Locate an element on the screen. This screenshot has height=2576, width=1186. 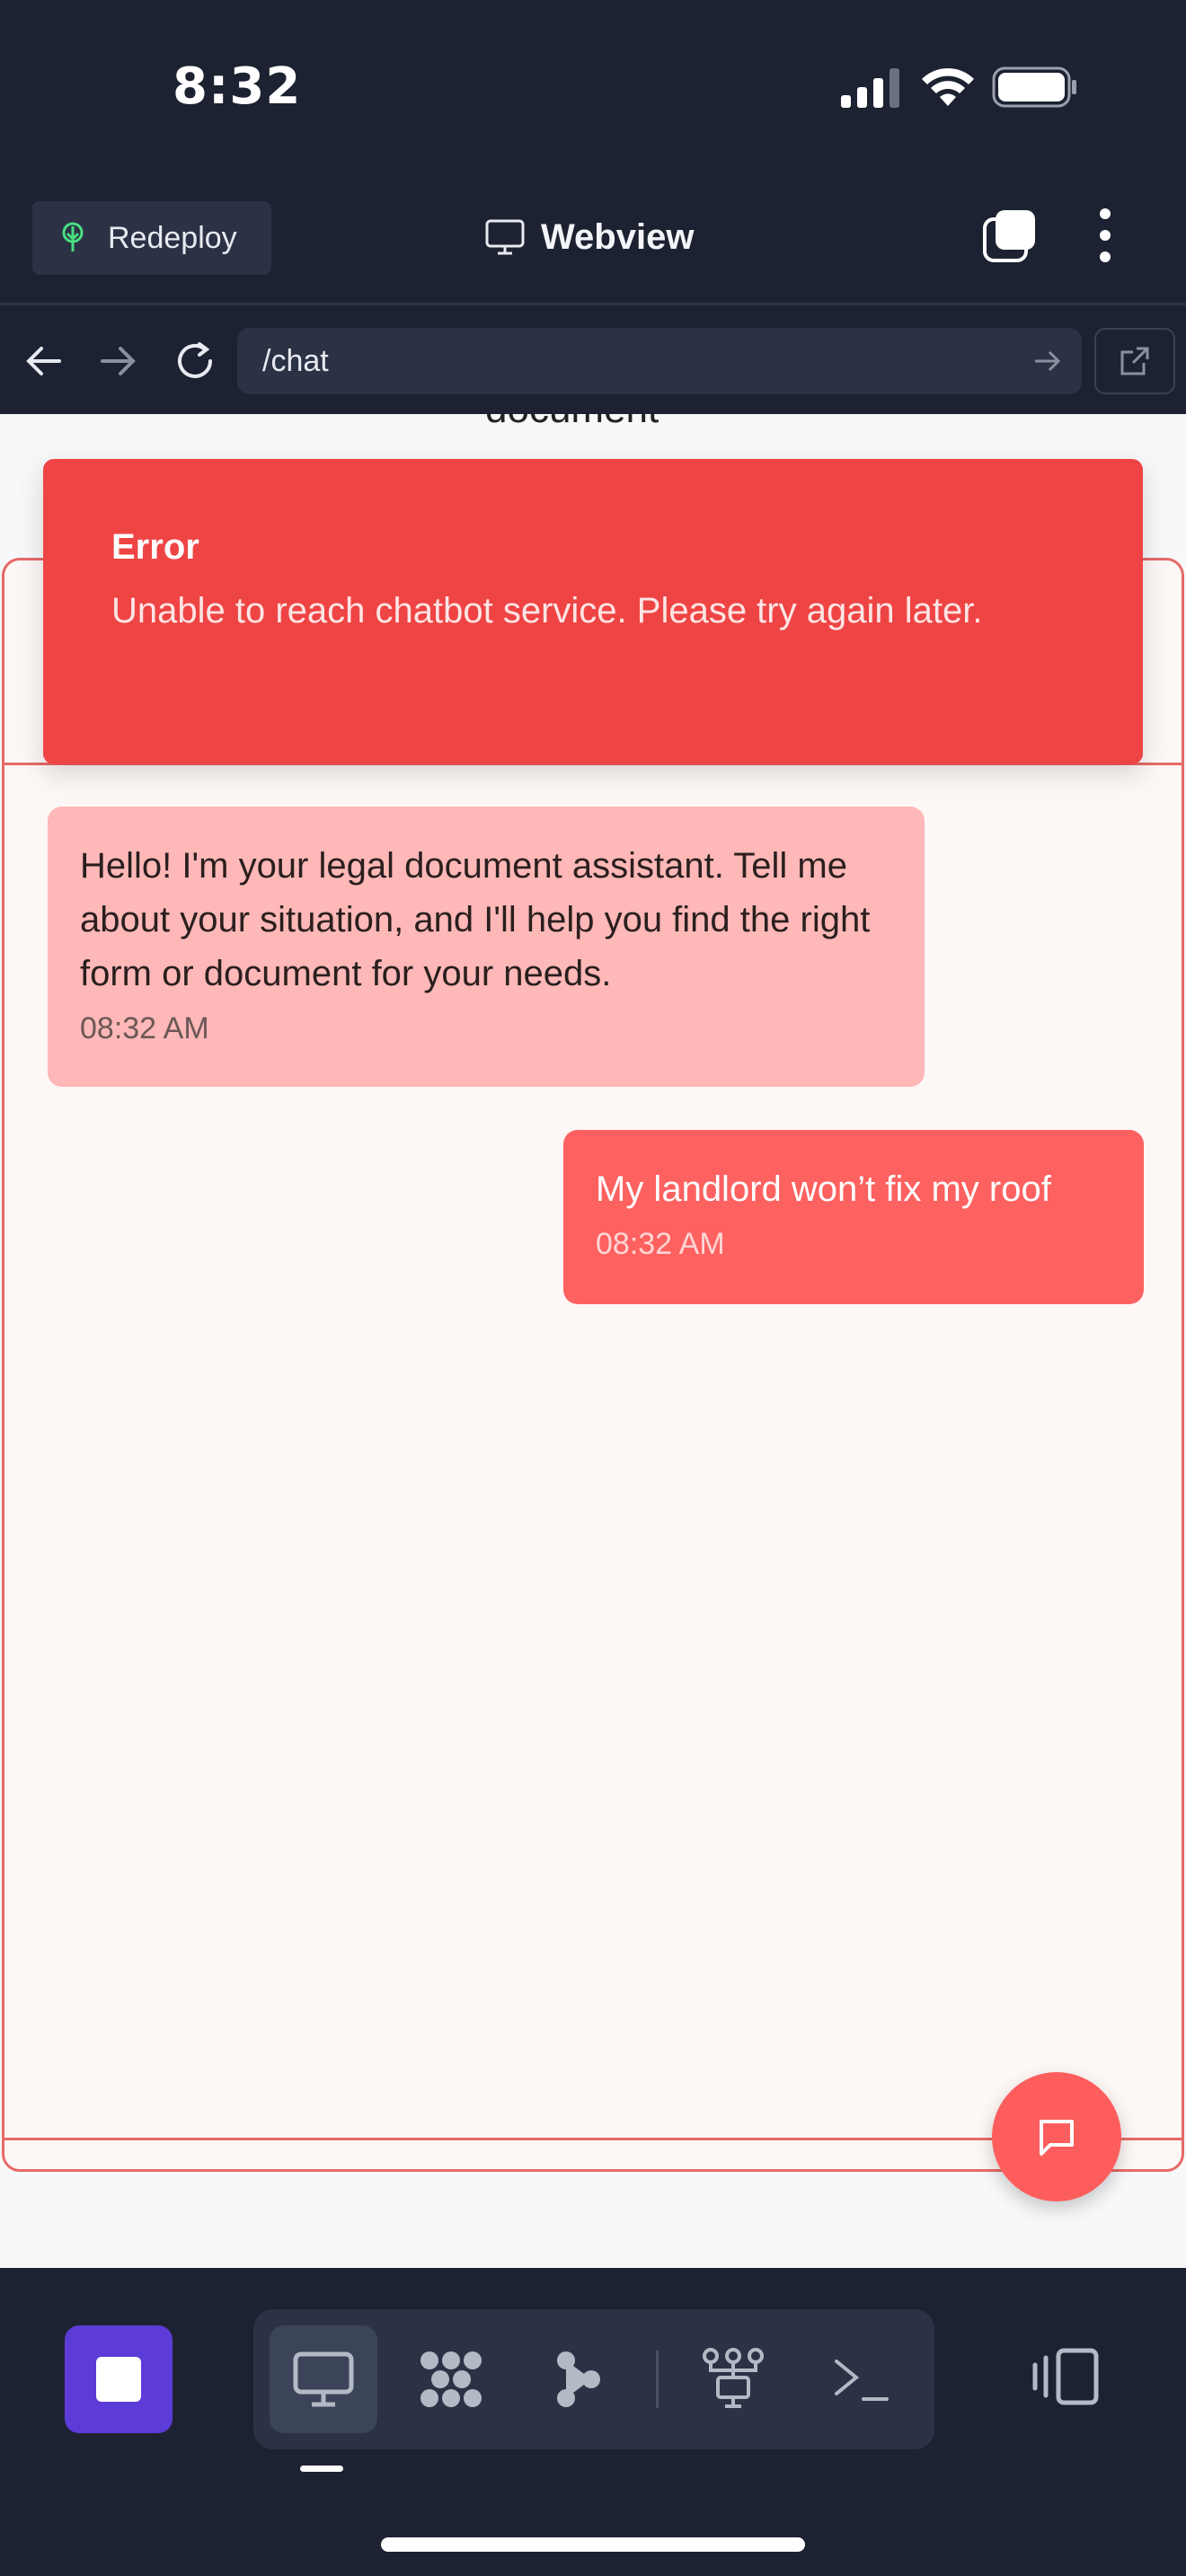
shell-tool is located at coordinates (861, 2379).